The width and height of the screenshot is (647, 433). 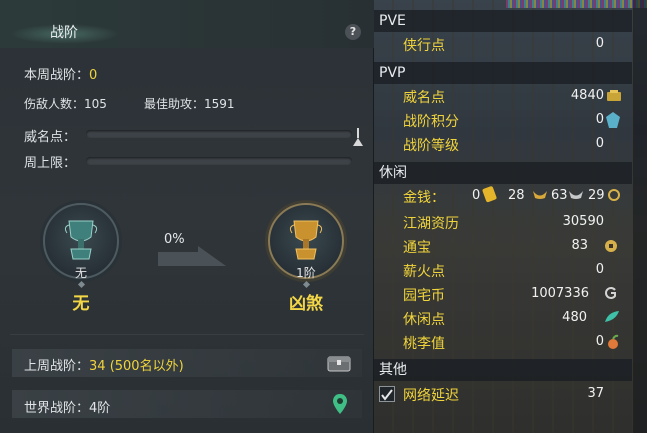 I want to click on rank-points-icon, so click(x=613, y=120).